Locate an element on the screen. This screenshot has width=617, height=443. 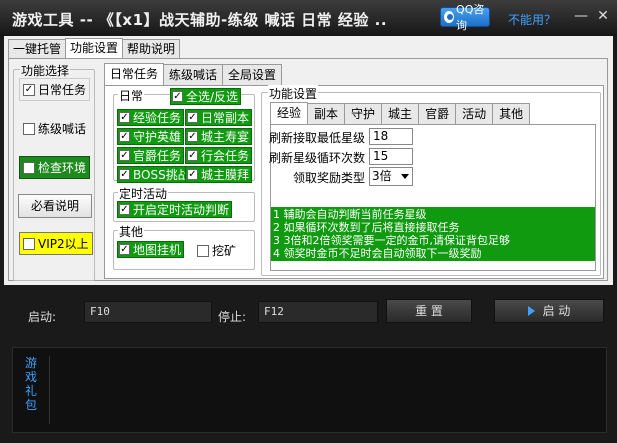
chevron-down-icon is located at coordinates (405, 176).